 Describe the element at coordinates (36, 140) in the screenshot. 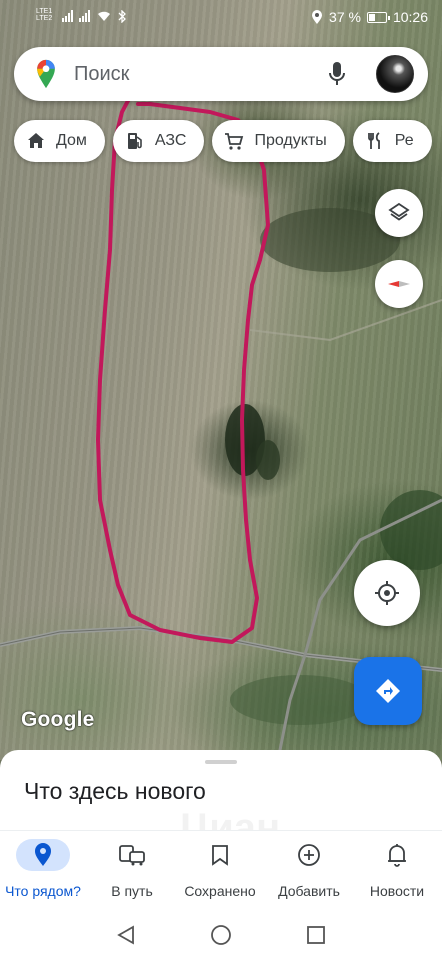

I see `home-icon` at that location.